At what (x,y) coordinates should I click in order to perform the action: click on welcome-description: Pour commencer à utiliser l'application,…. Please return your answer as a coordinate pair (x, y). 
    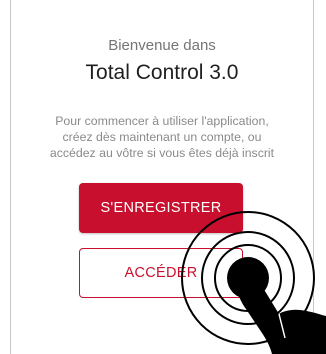
    Looking at the image, I should click on (162, 137).